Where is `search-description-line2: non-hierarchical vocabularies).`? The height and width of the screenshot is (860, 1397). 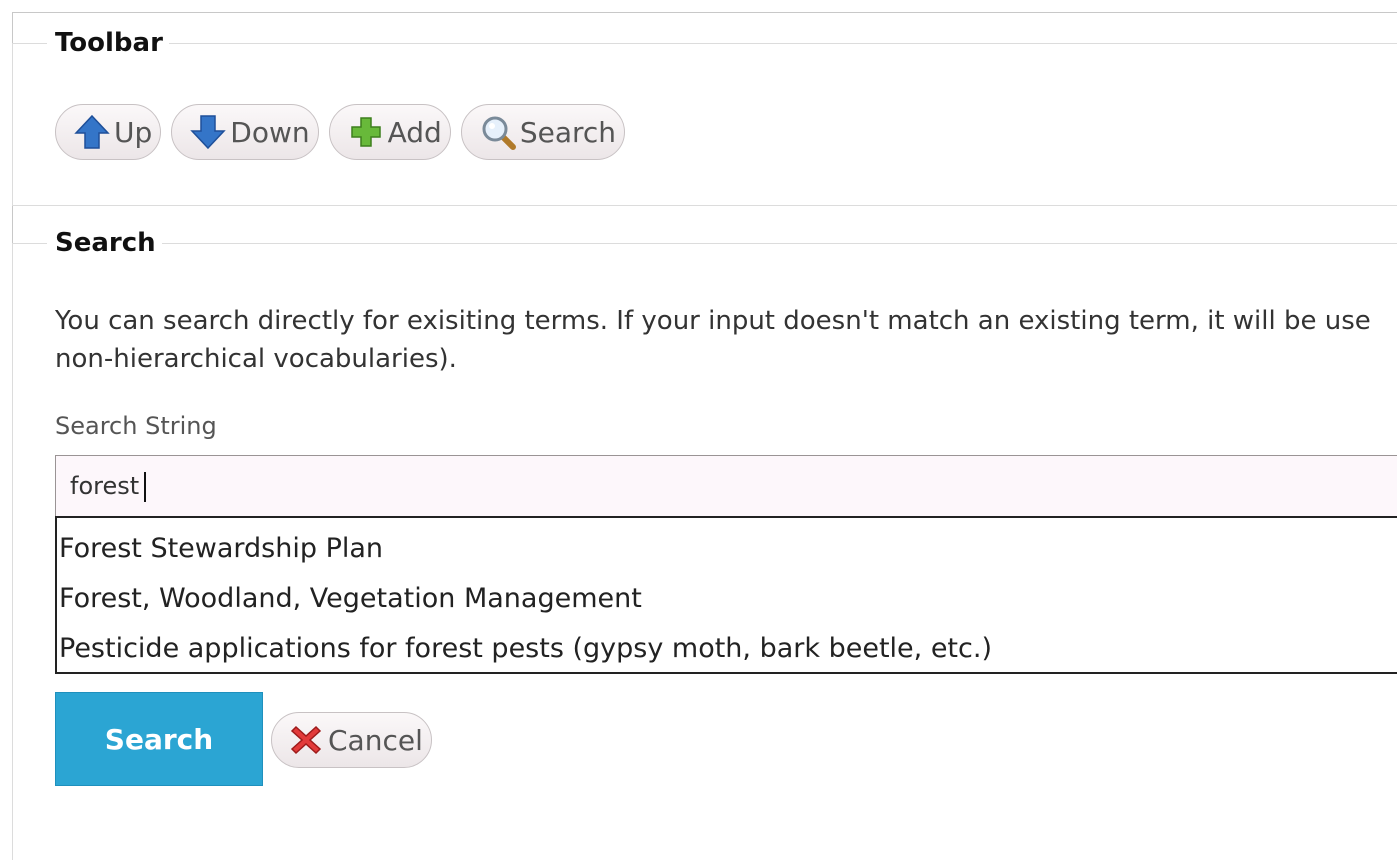
search-description-line2: non-hierarchical vocabularies). is located at coordinates (256, 359).